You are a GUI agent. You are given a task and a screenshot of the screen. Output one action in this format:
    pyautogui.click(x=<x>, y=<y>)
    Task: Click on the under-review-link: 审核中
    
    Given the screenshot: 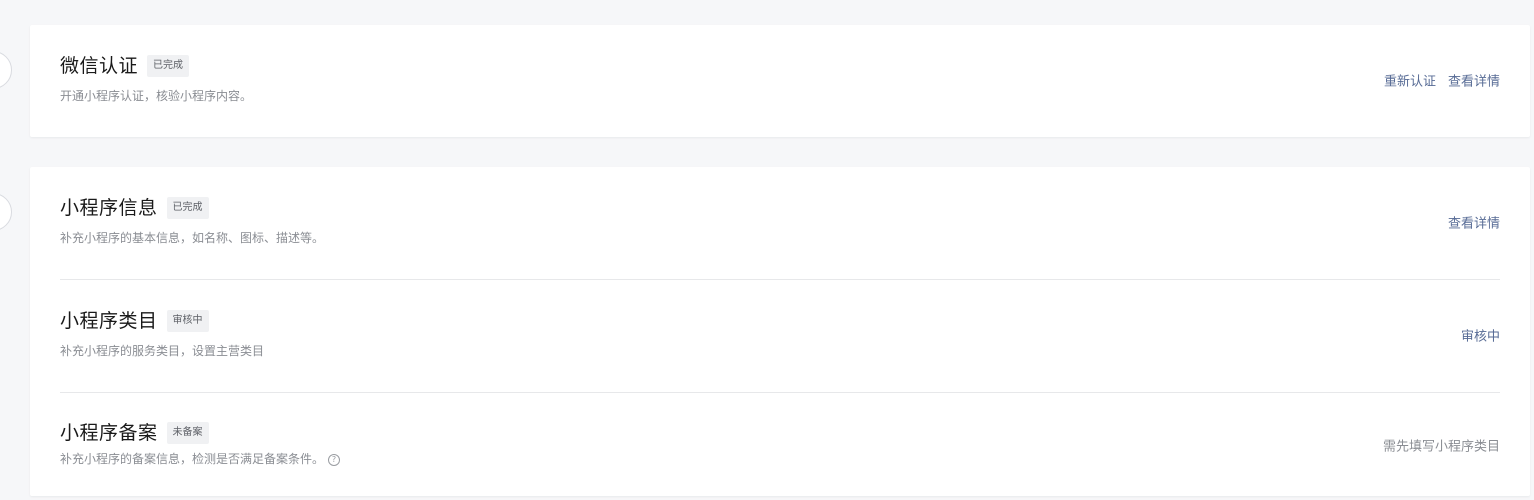 What is the action you would take?
    pyautogui.click(x=1480, y=335)
    